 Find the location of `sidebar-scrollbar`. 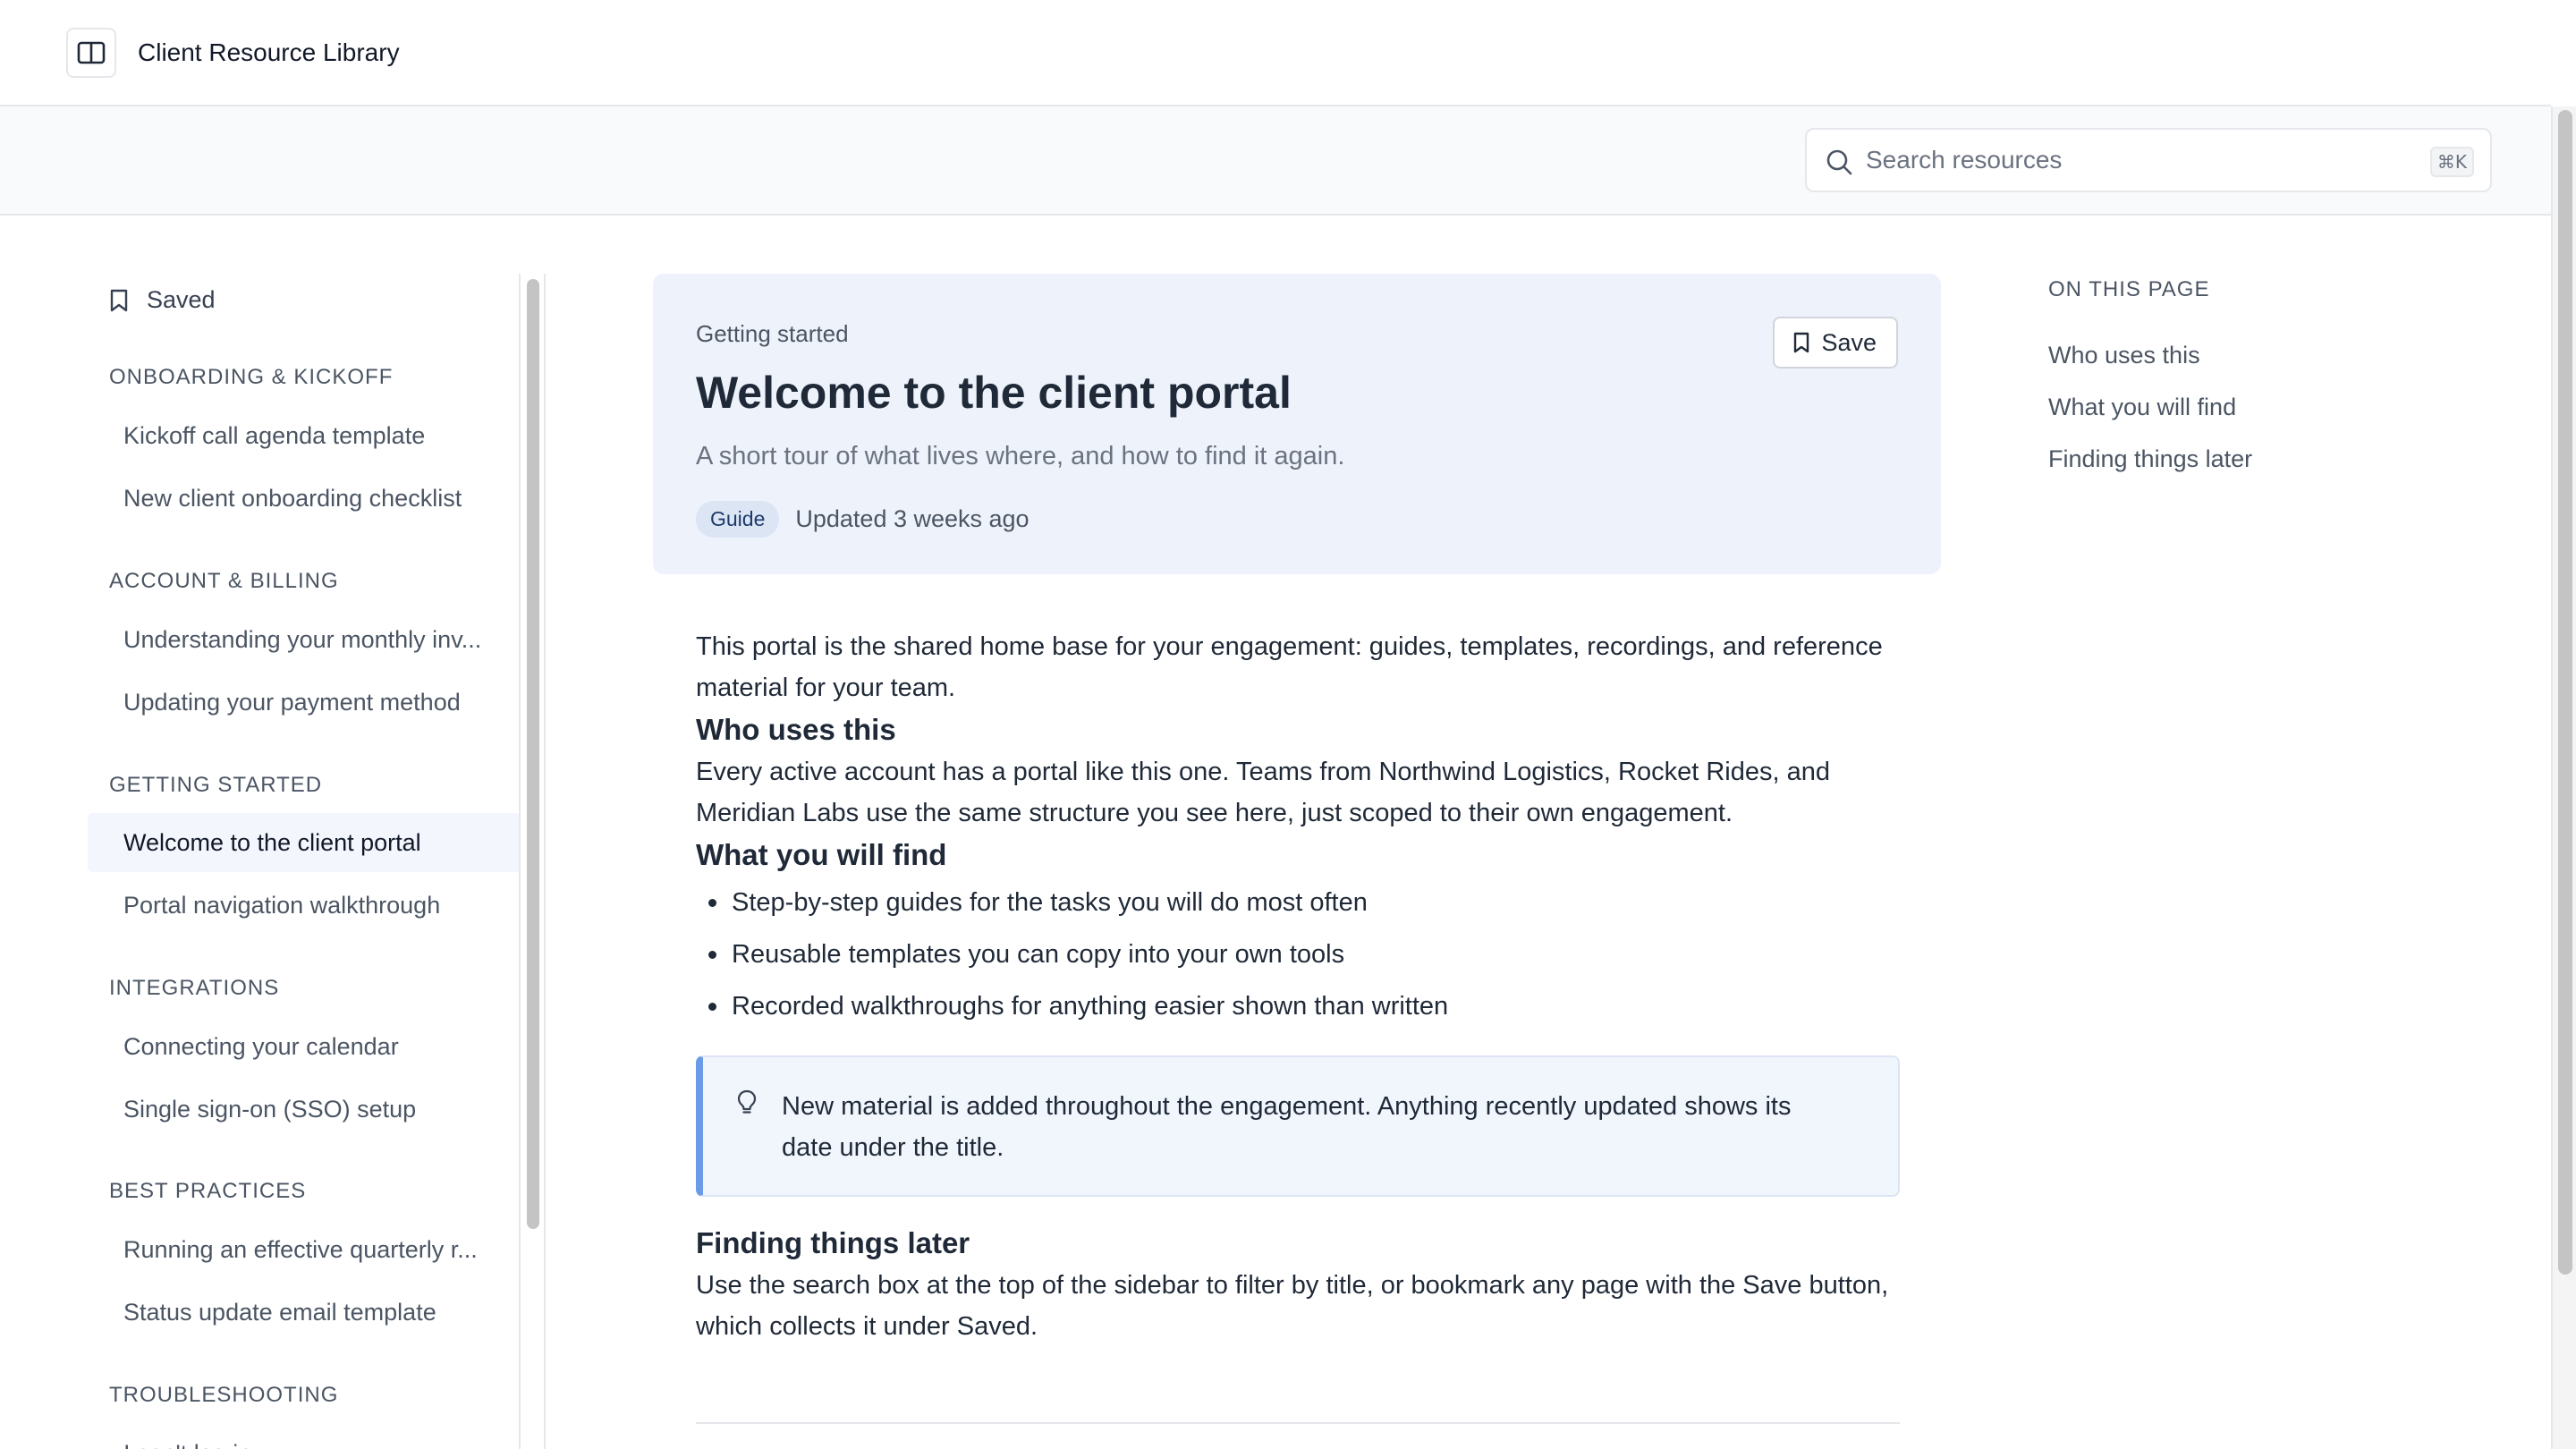

sidebar-scrollbar is located at coordinates (533, 863).